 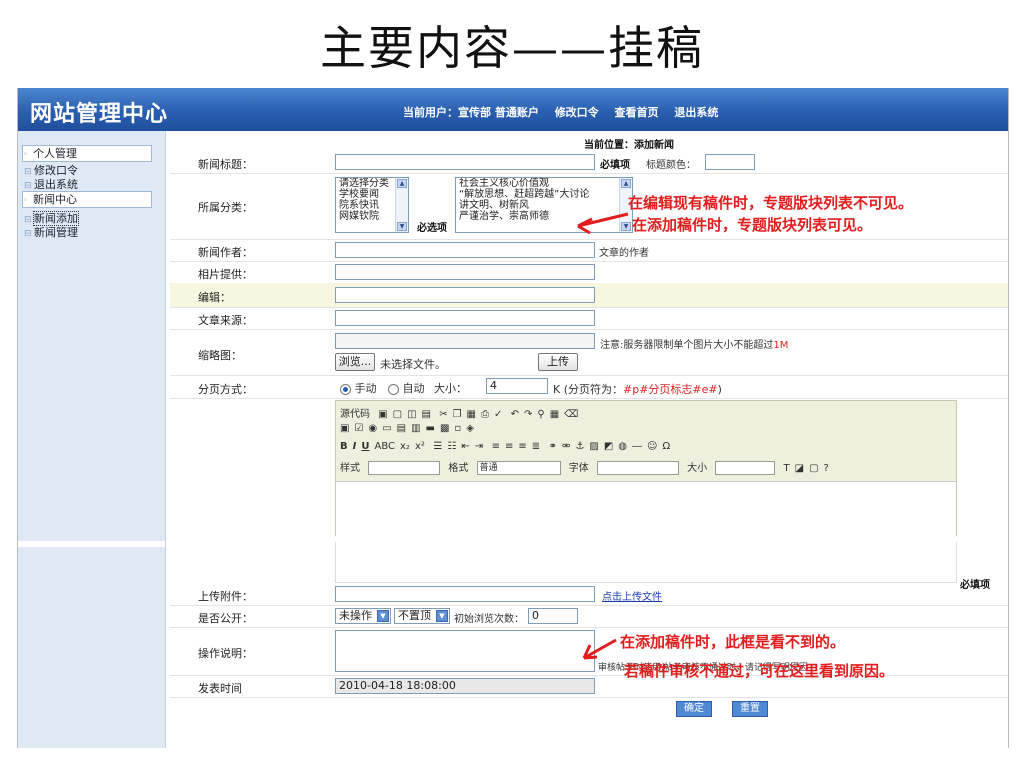 What do you see at coordinates (646, 508) in the screenshot?
I see `editor-body` at bounding box center [646, 508].